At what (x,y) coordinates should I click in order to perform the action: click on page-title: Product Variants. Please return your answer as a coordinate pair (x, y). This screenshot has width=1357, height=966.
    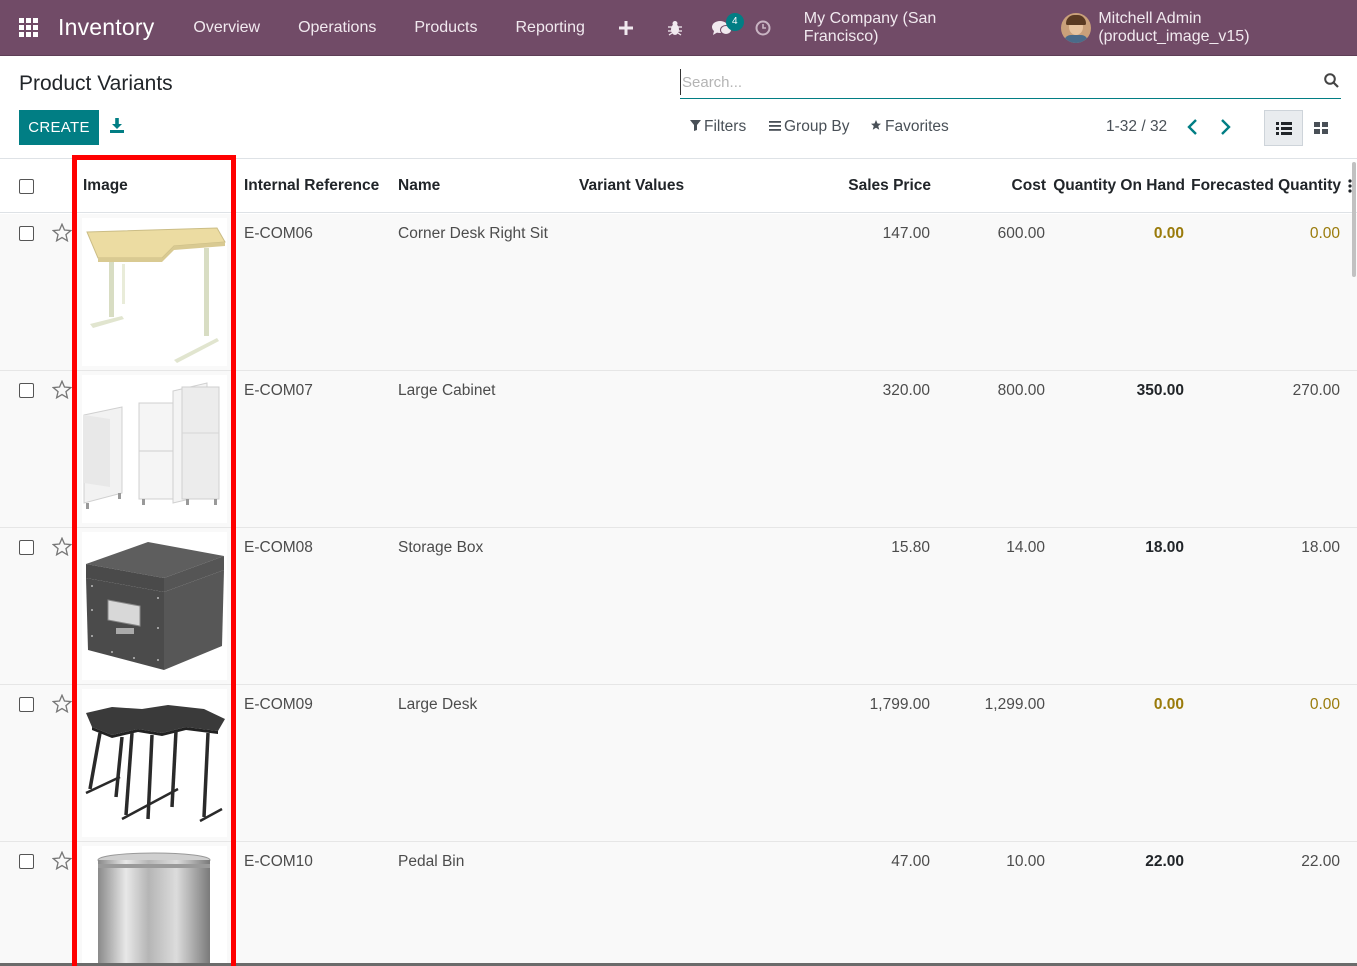
    Looking at the image, I should click on (96, 83).